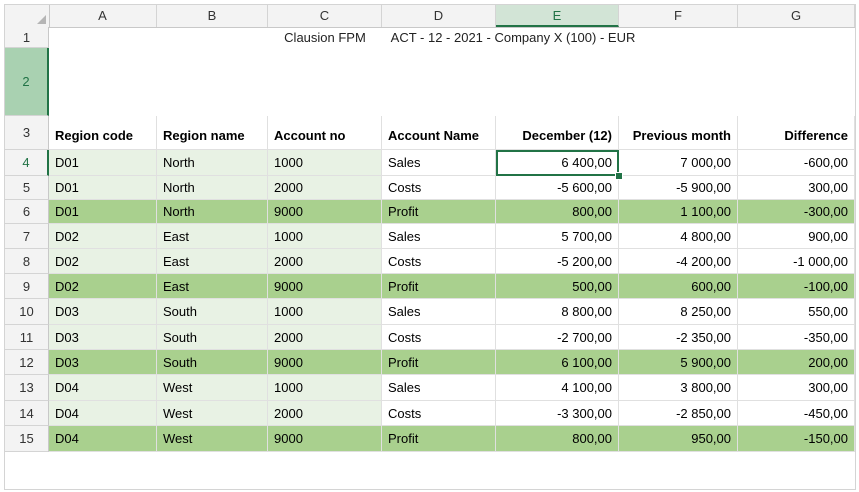 This screenshot has width=859, height=492. I want to click on previous-month-cell: 5 900,00, so click(678, 362).